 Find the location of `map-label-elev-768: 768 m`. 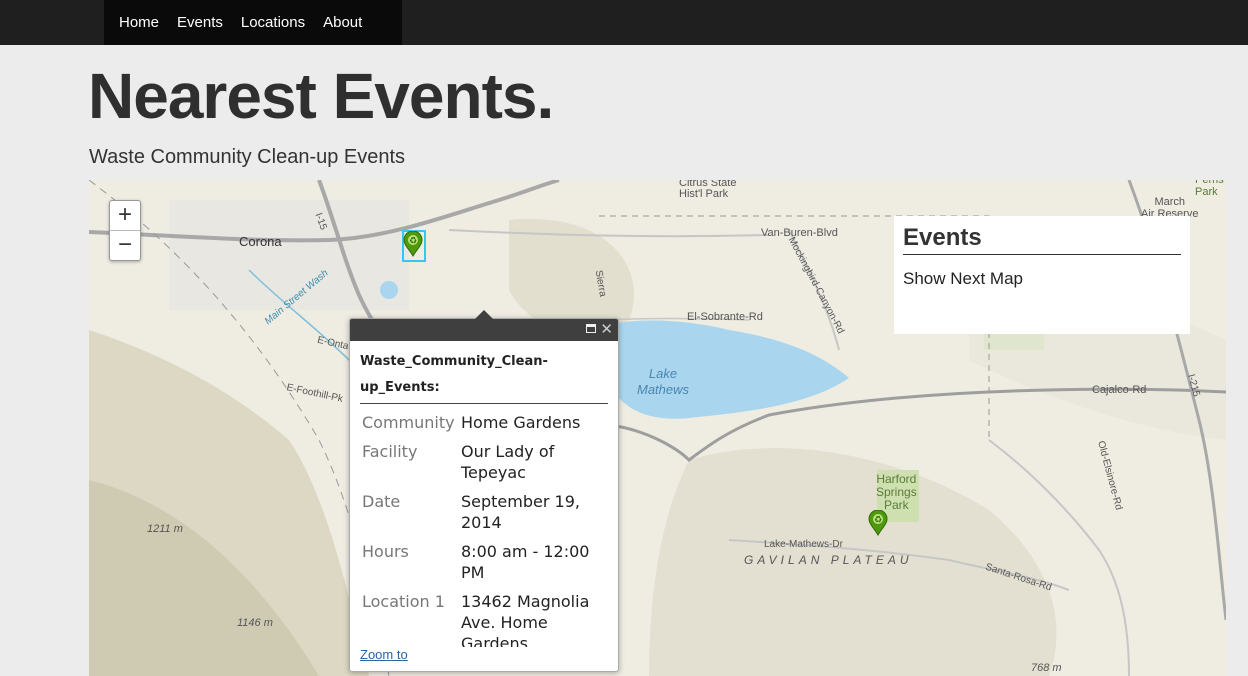

map-label-elev-768: 768 m is located at coordinates (1046, 668).